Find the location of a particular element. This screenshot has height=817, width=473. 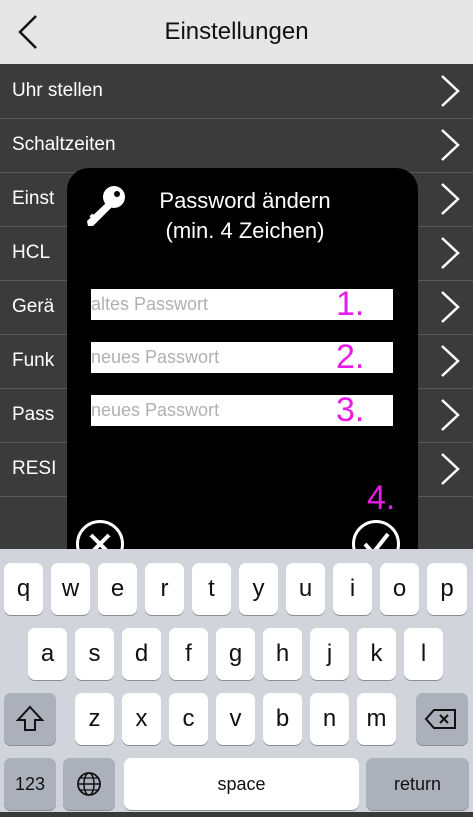

key-label: k is located at coordinates (376, 653).